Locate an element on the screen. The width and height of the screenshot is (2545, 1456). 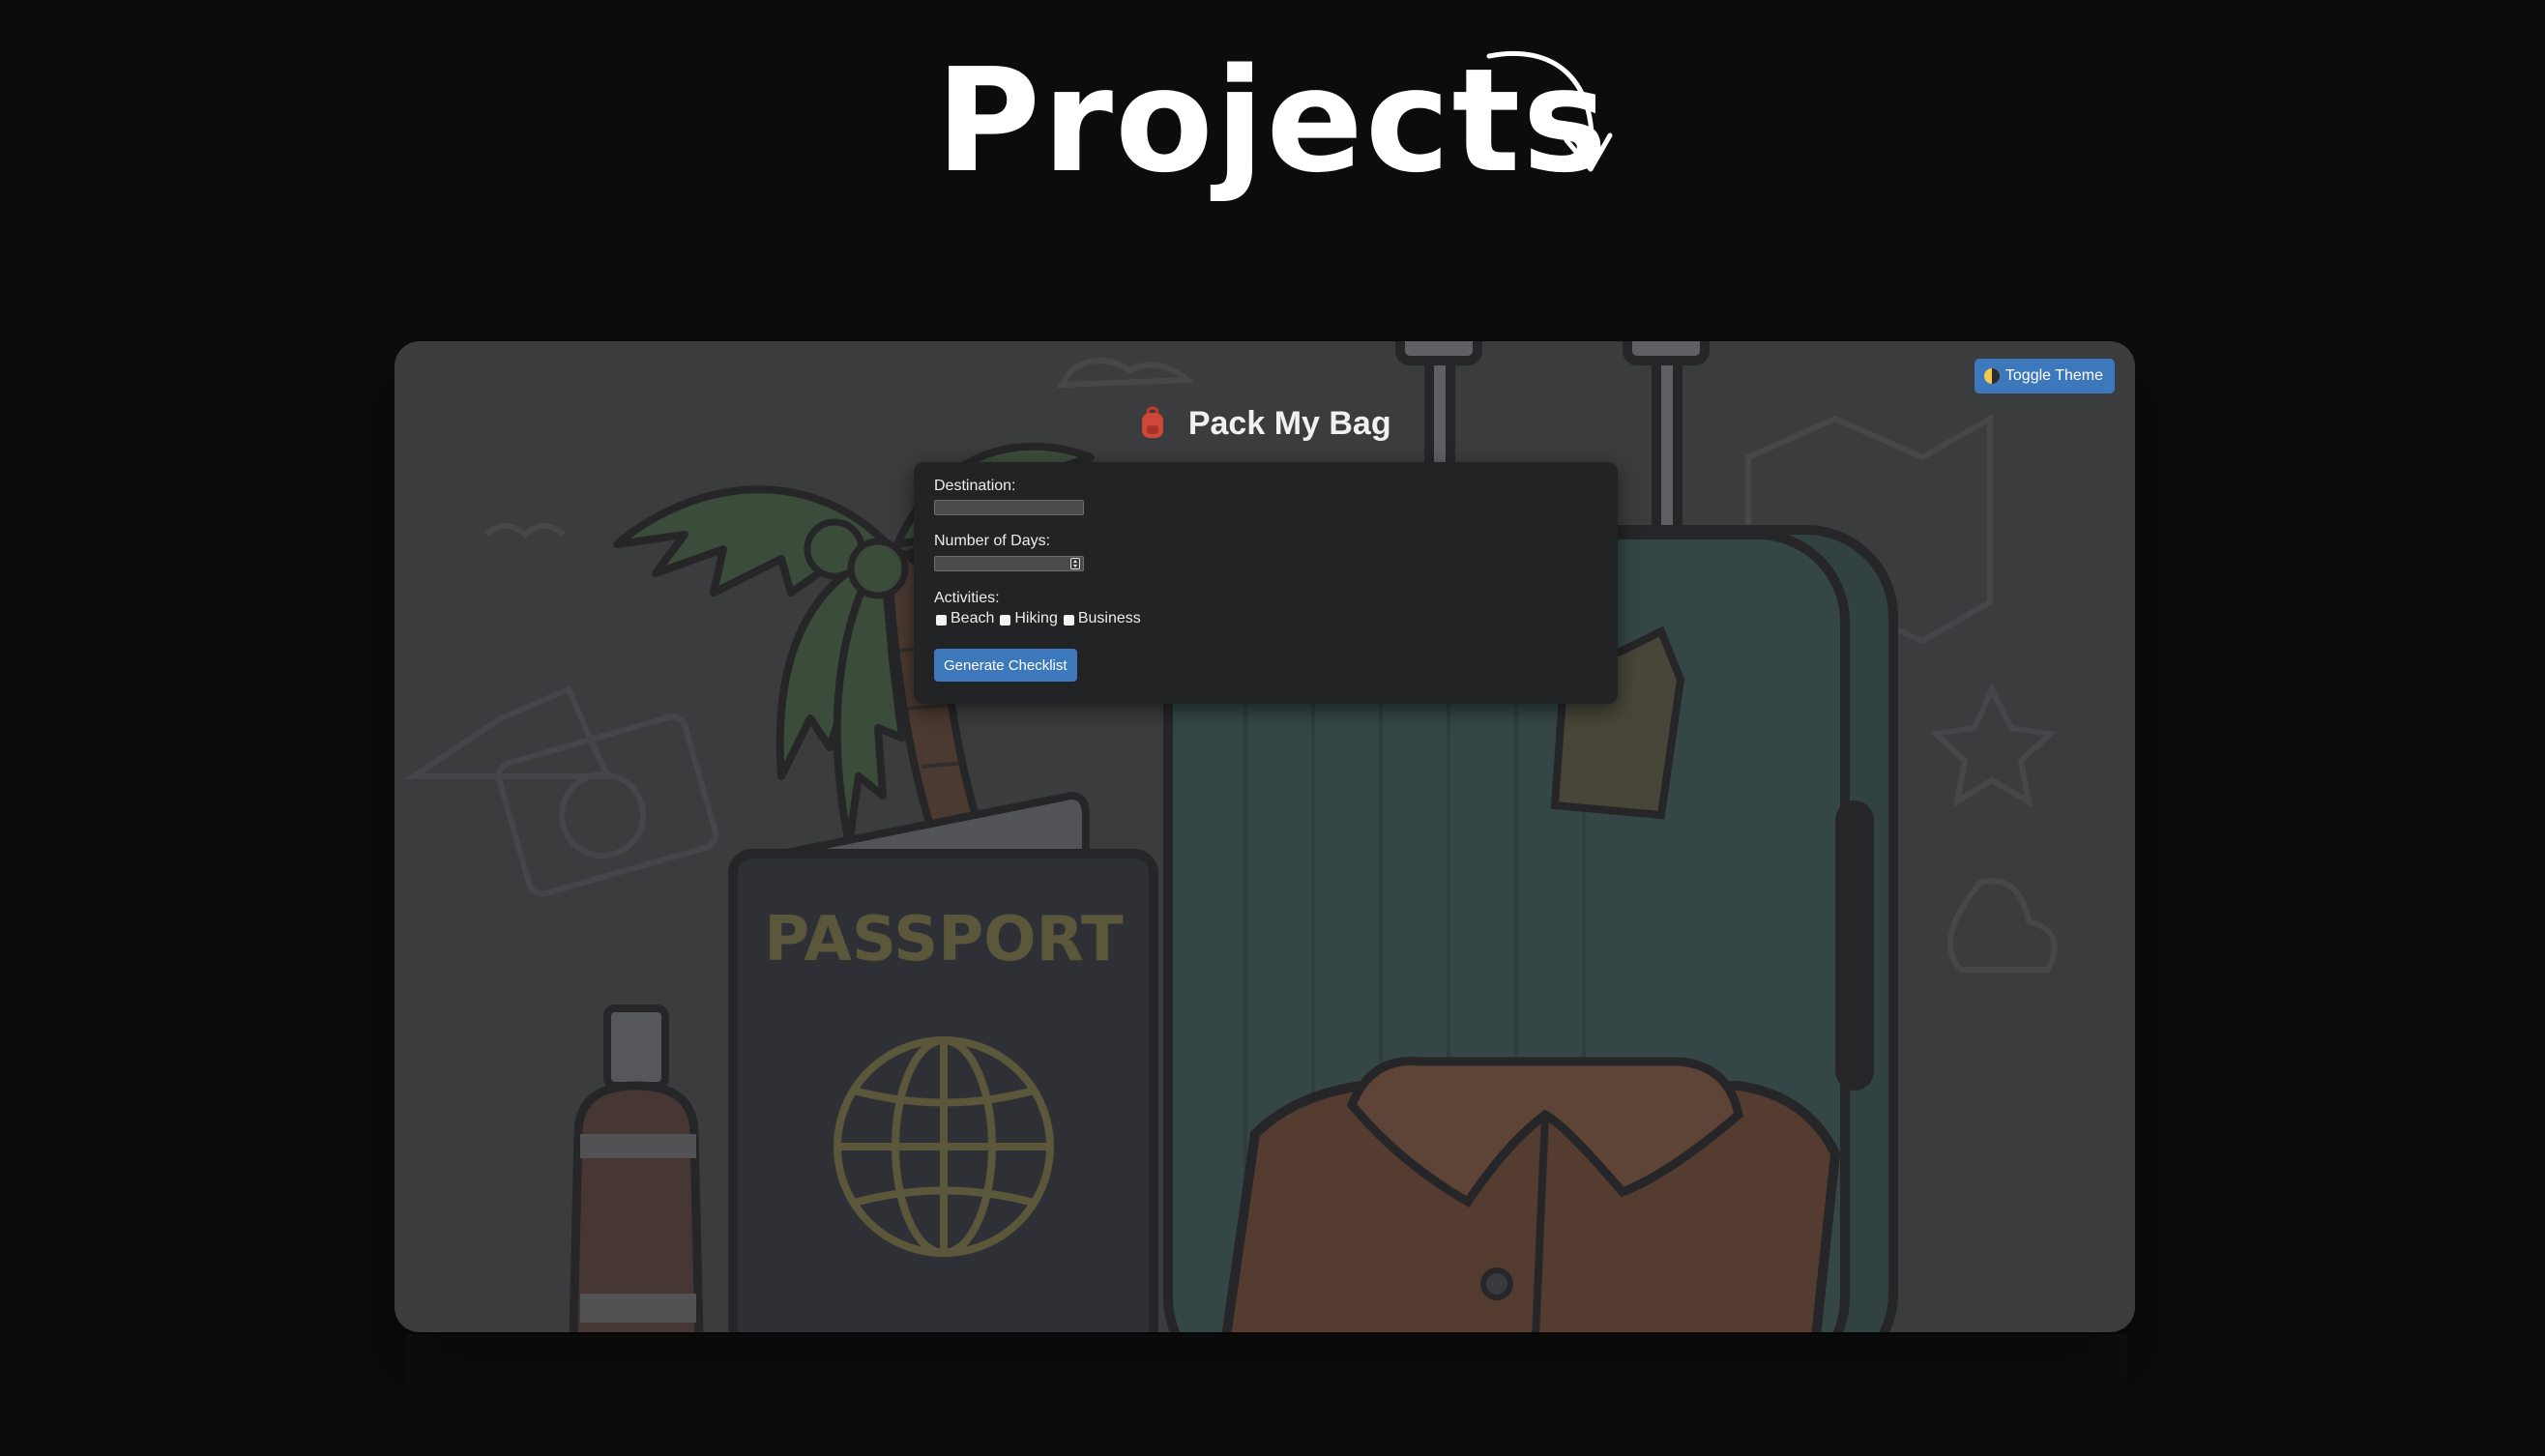
beach-checkbox is located at coordinates (941, 621).